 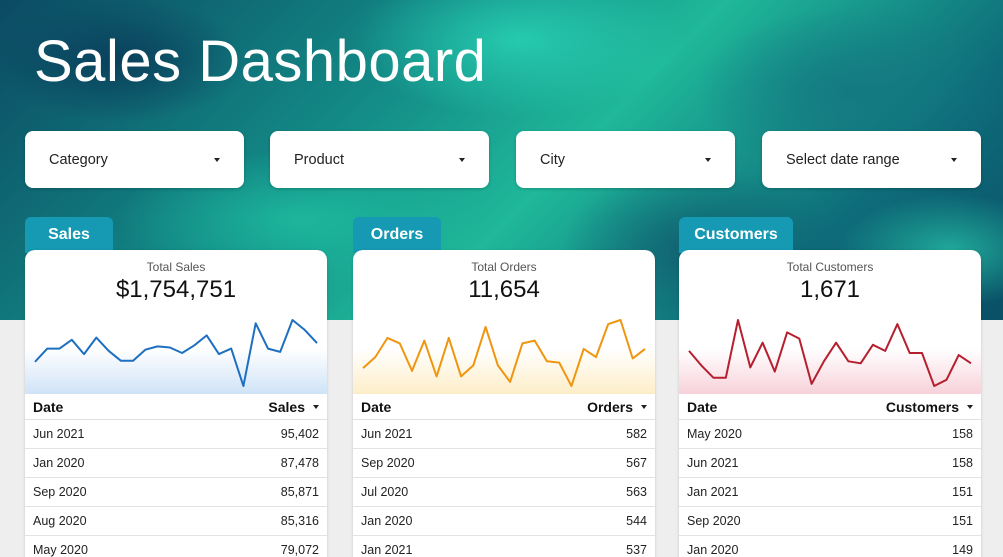 What do you see at coordinates (636, 434) in the screenshot?
I see `row-value: 582` at bounding box center [636, 434].